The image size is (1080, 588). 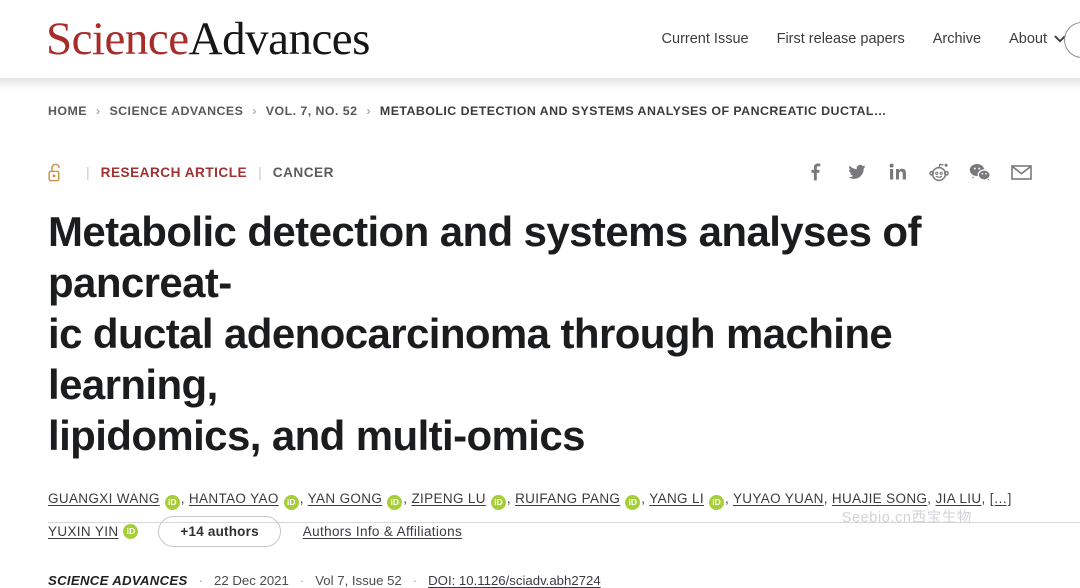 What do you see at coordinates (312, 111) in the screenshot?
I see `breadcrumb-item-volume-issue: VOL. 7, NO. 52` at bounding box center [312, 111].